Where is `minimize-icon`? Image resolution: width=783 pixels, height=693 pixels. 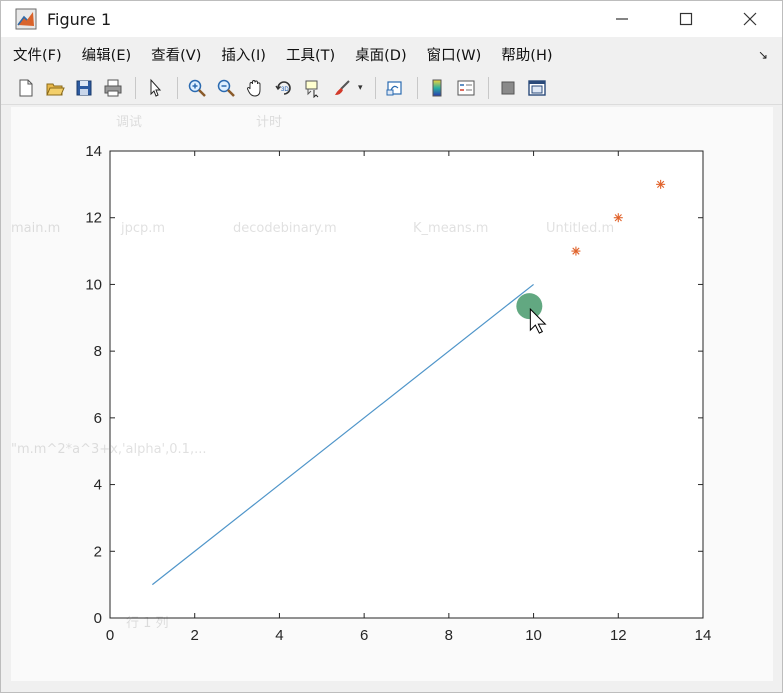
minimize-icon is located at coordinates (622, 19).